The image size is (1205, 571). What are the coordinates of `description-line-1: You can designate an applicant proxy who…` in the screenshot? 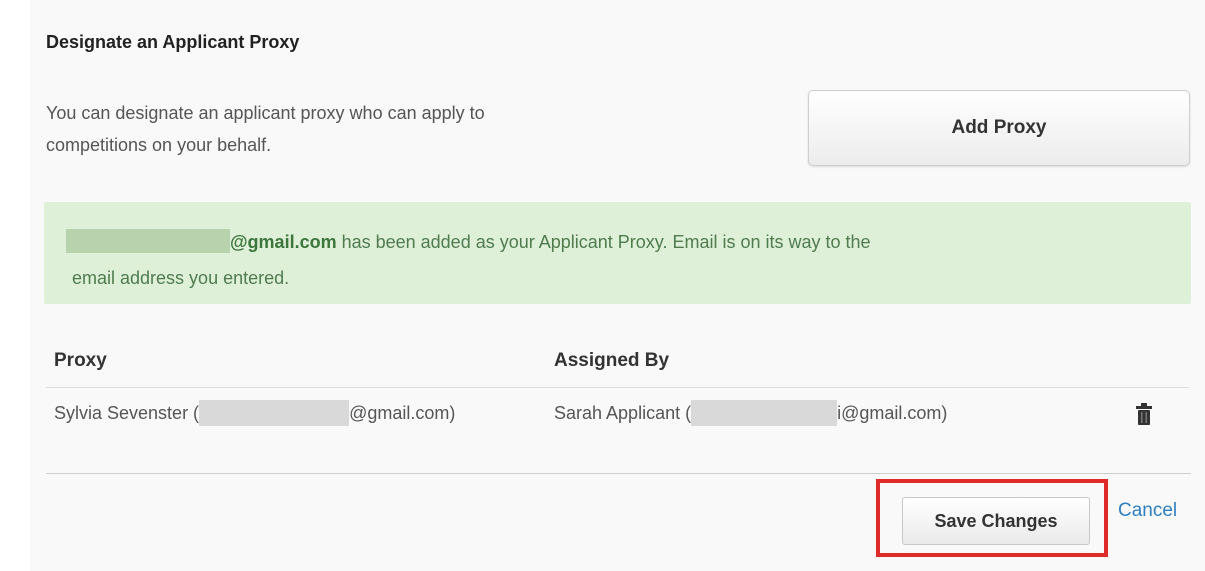 It's located at (265, 113).